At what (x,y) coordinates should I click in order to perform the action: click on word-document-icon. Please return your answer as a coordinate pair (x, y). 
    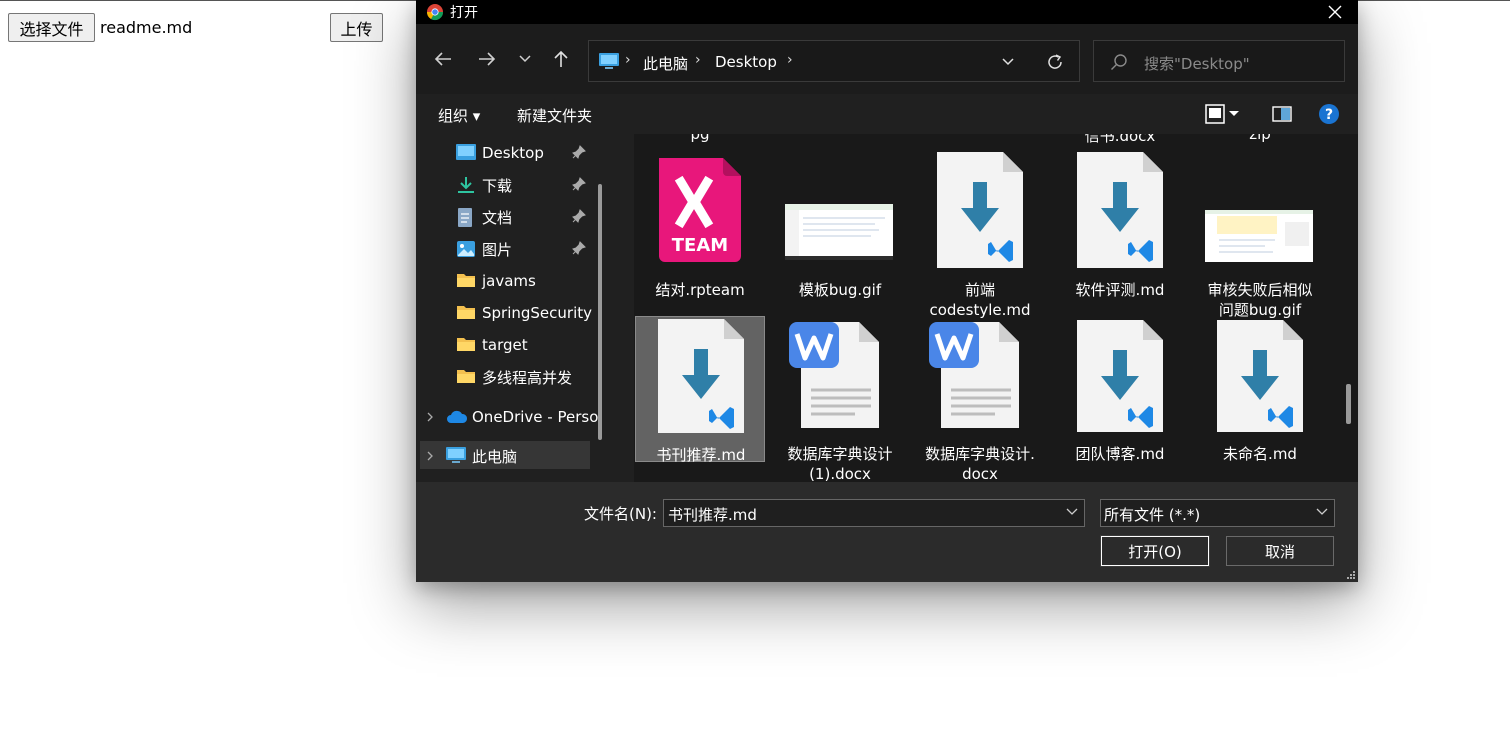
    Looking at the image, I should click on (834, 375).